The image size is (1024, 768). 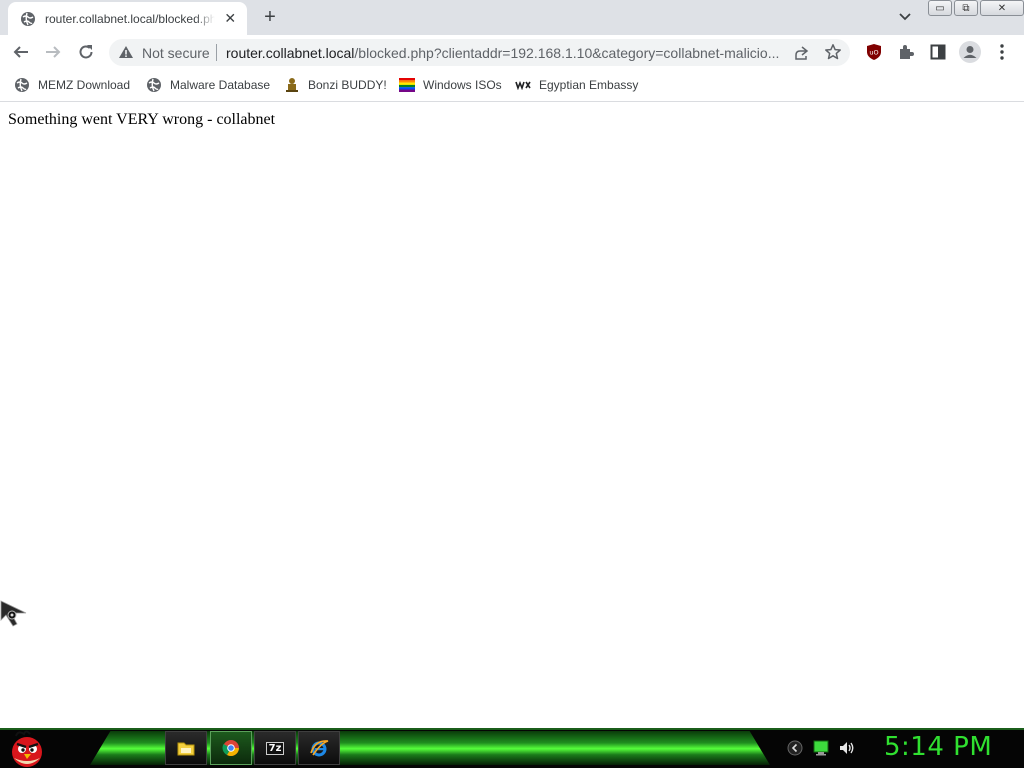 I want to click on bookmark-egyptian-embassy: Egyptian Embassy, so click(x=576, y=85).